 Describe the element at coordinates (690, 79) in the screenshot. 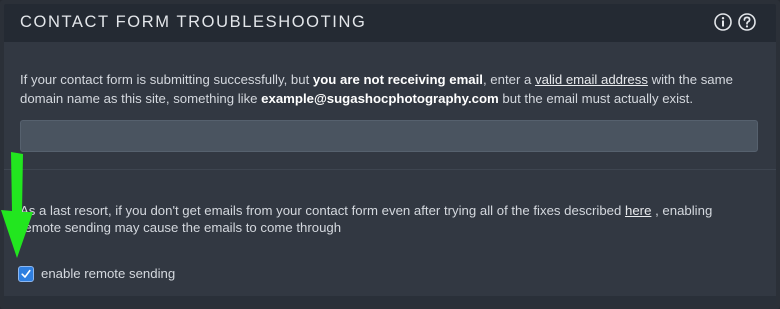

I see `email-help-text: with the same` at that location.